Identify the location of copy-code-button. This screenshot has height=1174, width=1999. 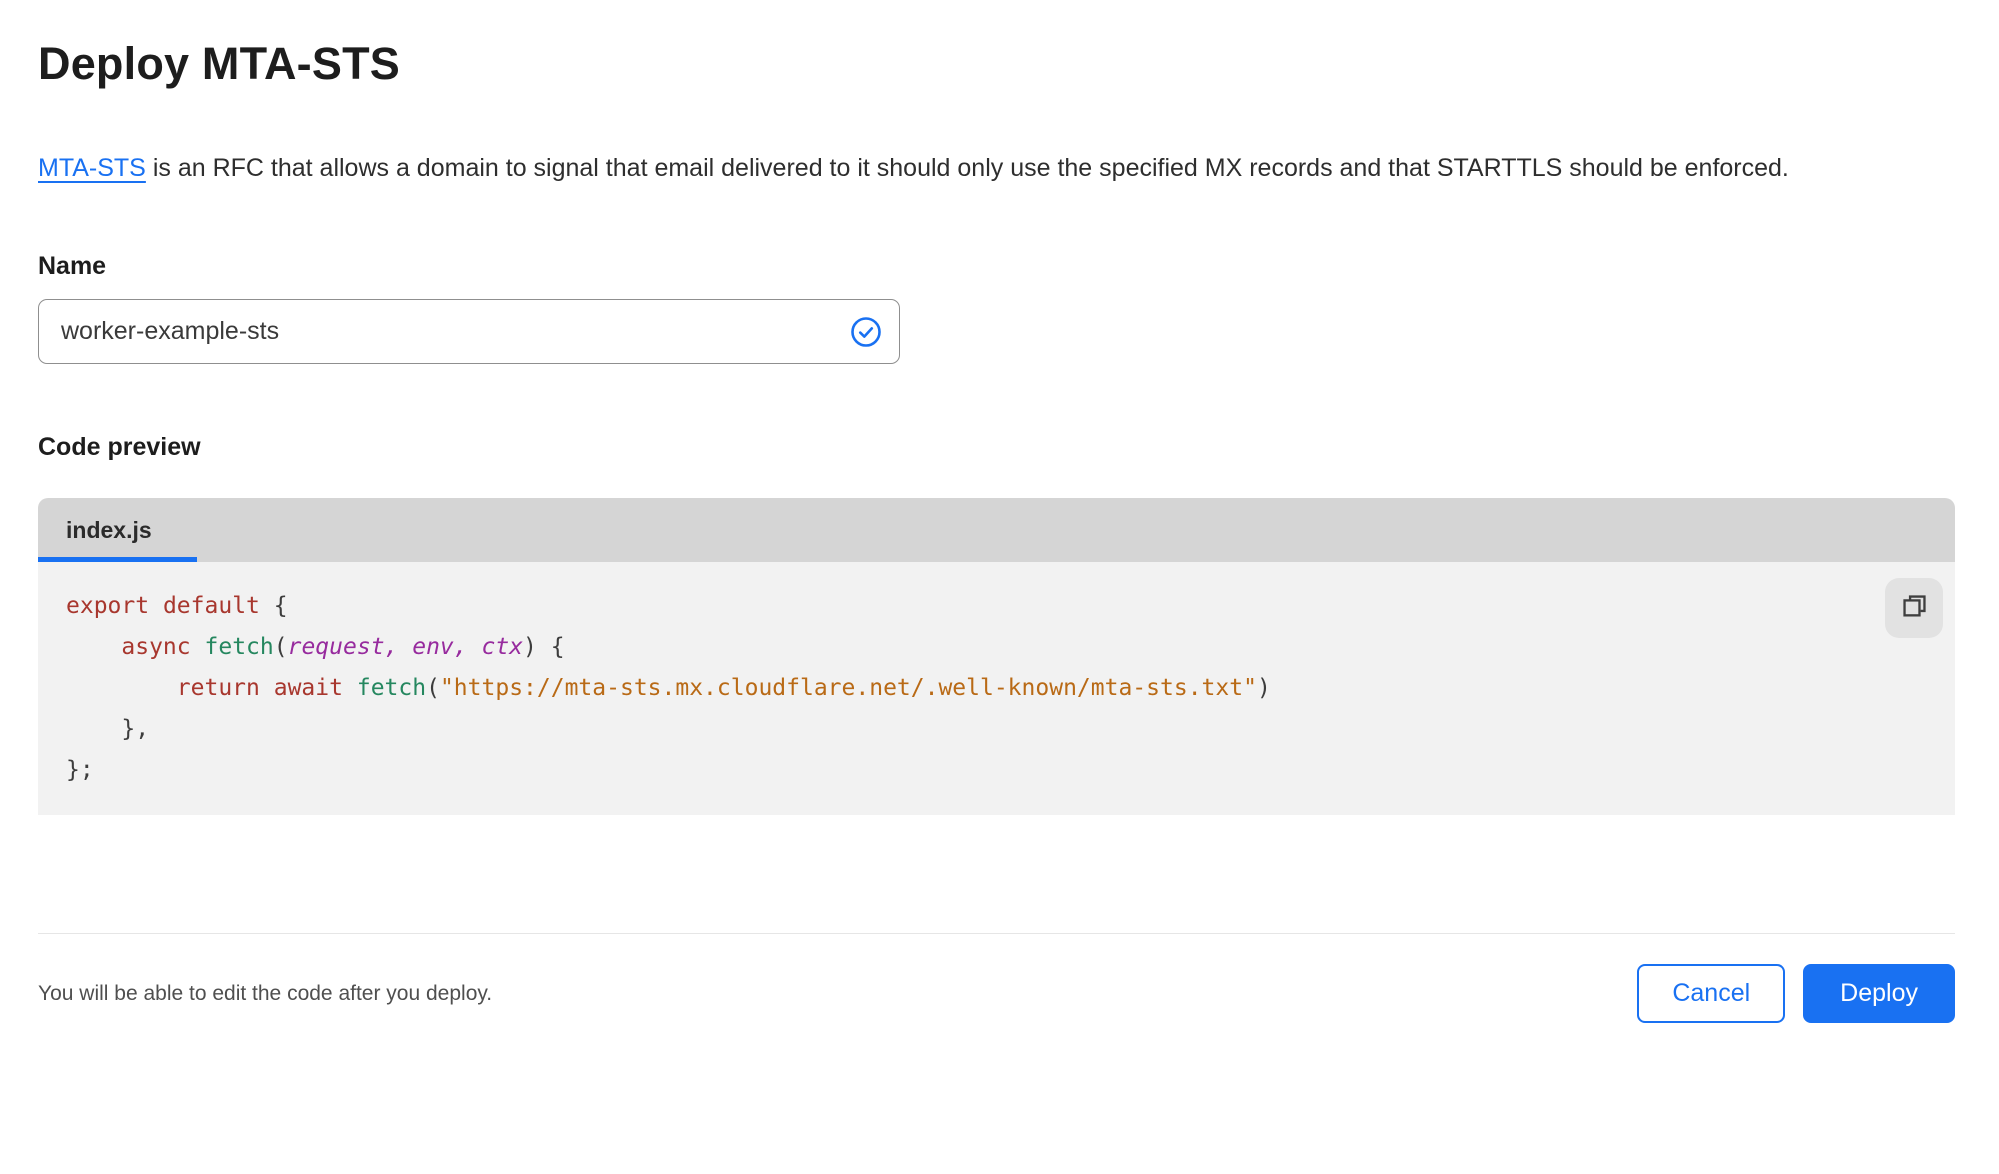
(1914, 608).